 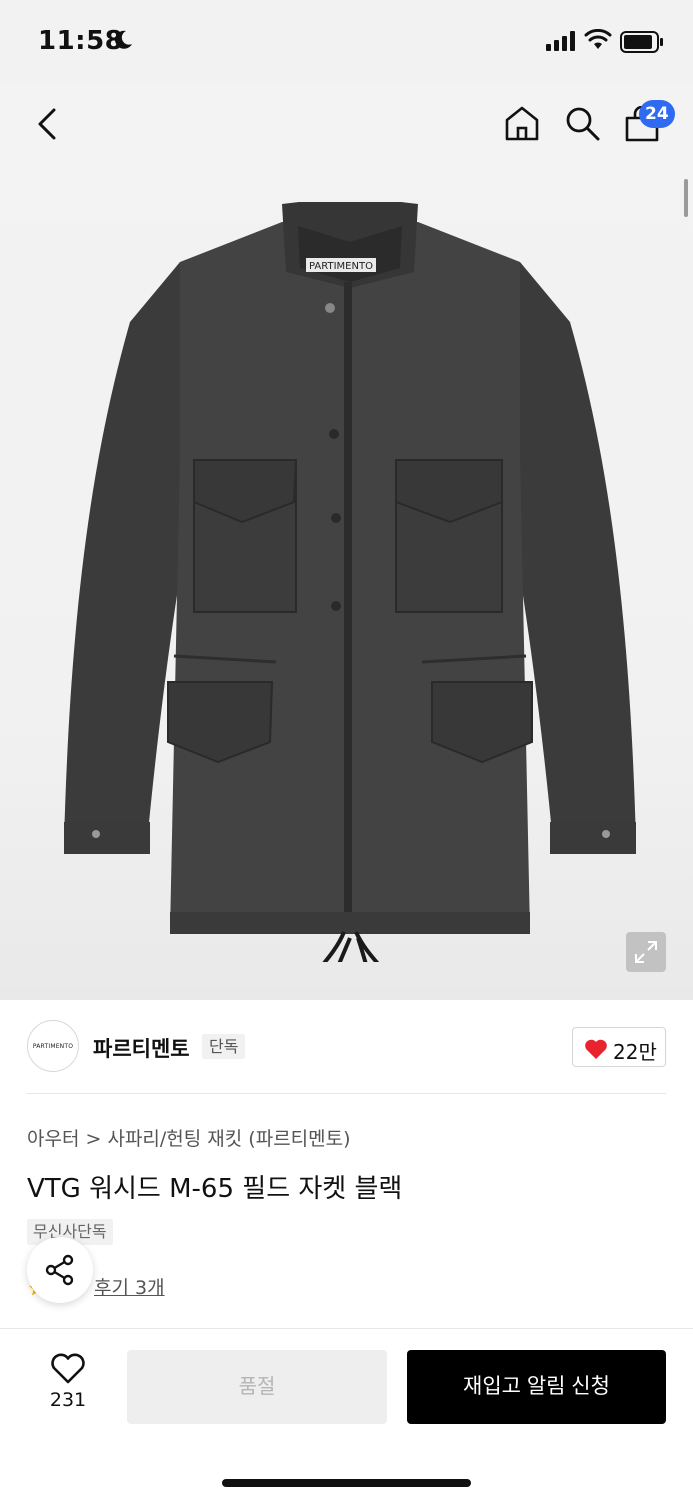 I want to click on review-count-link: 후기 3개, so click(x=129, y=1286).